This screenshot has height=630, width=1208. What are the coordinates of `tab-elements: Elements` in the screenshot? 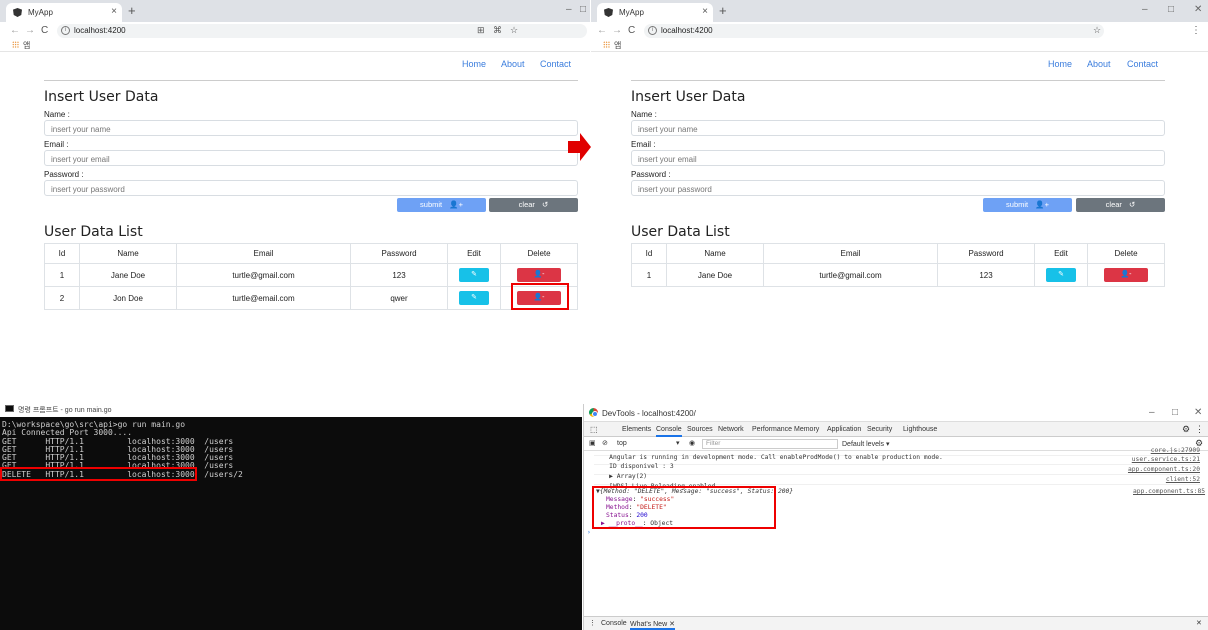 It's located at (636, 429).